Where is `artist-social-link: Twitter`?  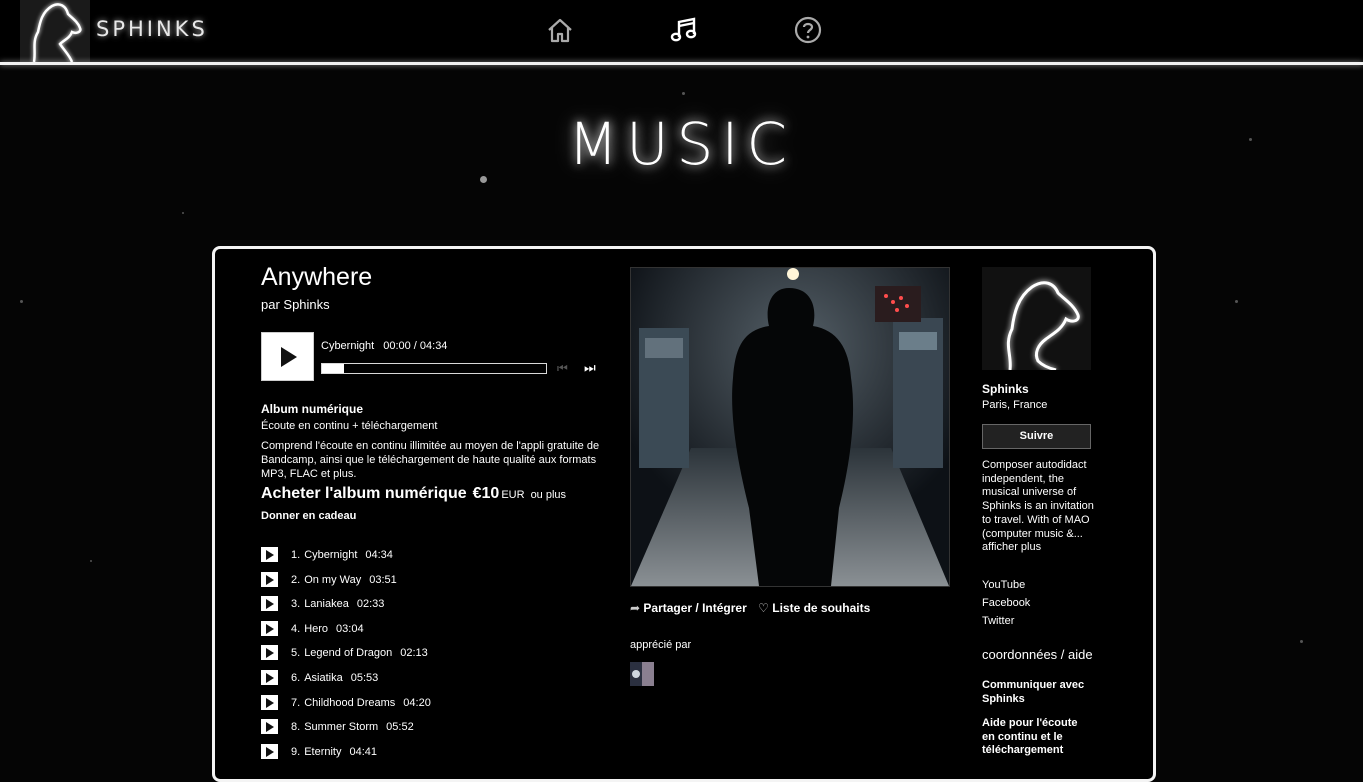
artist-social-link: Twitter is located at coordinates (1006, 624).